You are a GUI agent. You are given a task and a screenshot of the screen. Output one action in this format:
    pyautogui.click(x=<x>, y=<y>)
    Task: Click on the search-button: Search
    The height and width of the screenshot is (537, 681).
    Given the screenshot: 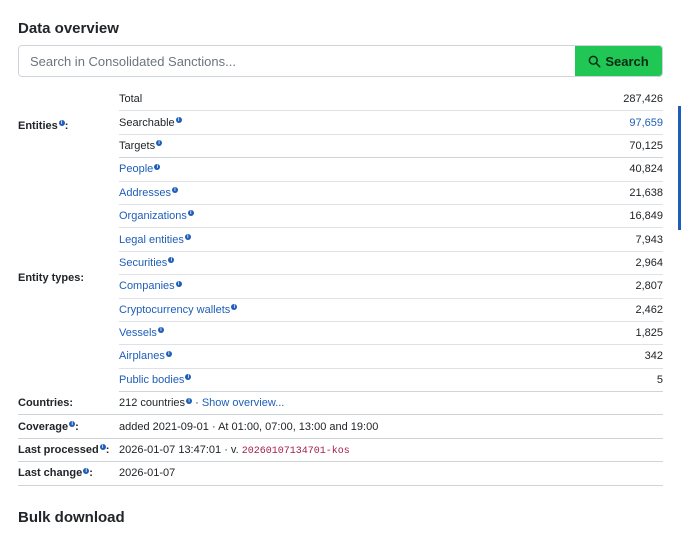 What is the action you would take?
    pyautogui.click(x=618, y=61)
    